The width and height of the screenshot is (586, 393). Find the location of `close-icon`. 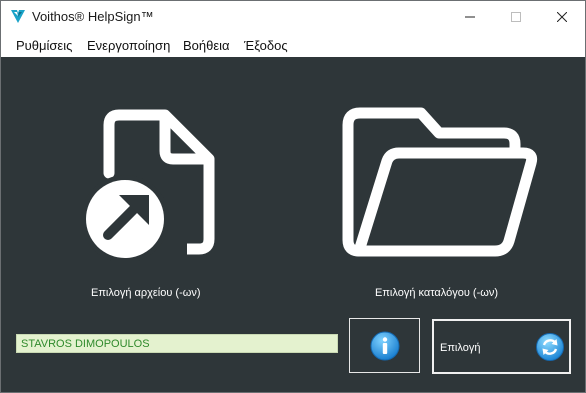

close-icon is located at coordinates (562, 16).